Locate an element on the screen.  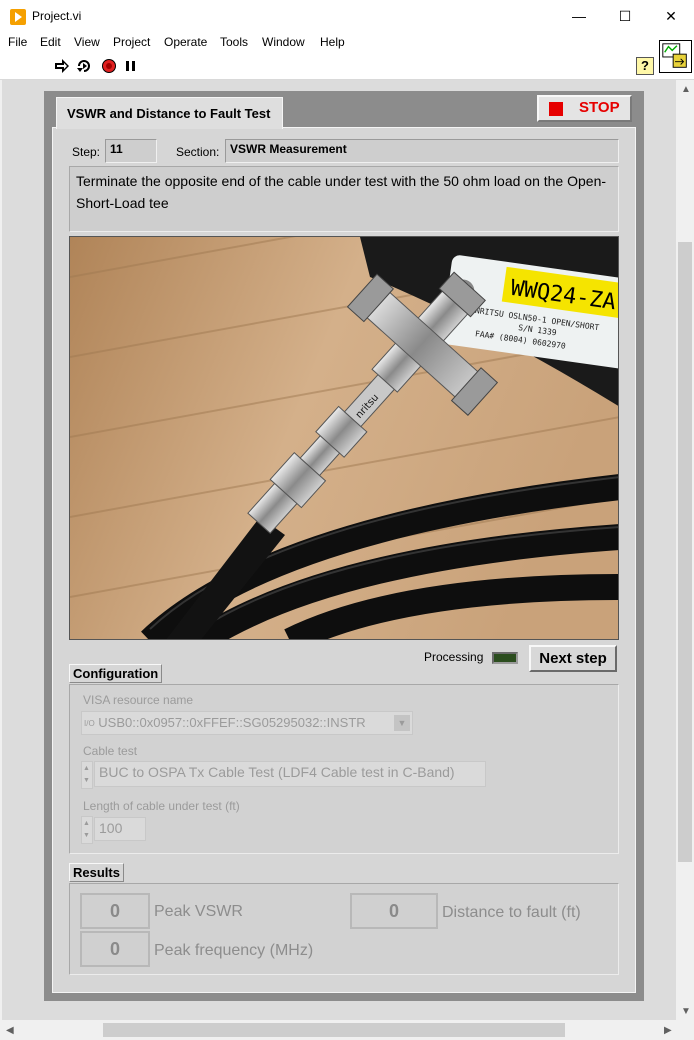
scroll-left-icon: ◀ is located at coordinates (10, 1030).